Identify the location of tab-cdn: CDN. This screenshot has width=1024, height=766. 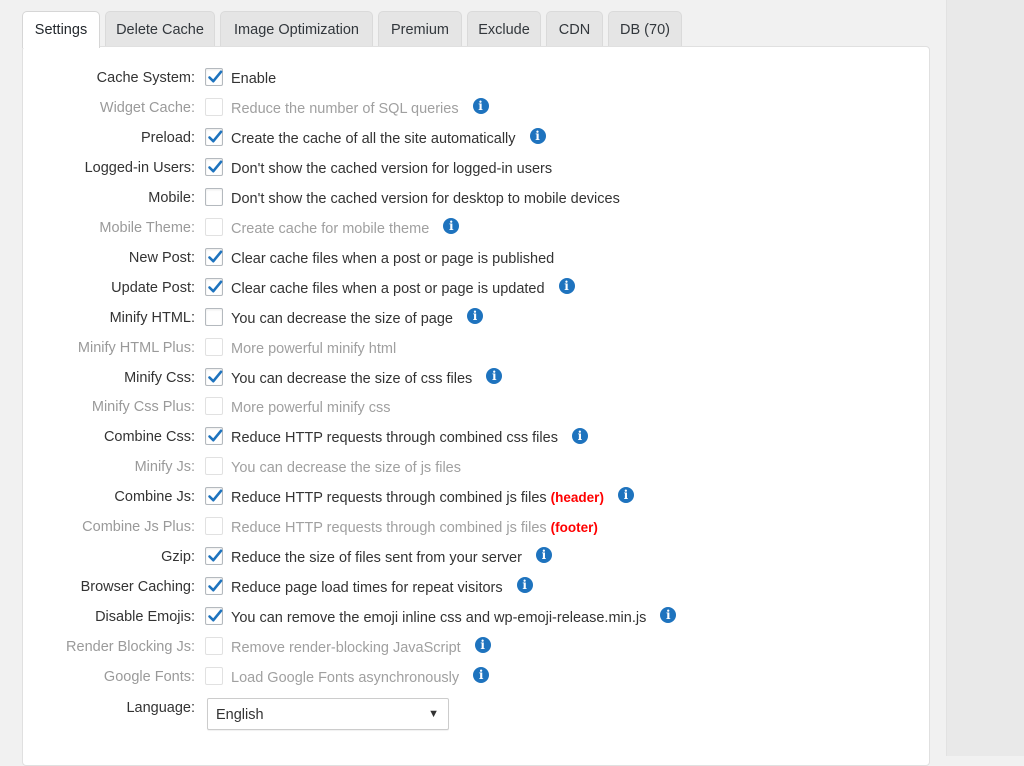
(574, 28).